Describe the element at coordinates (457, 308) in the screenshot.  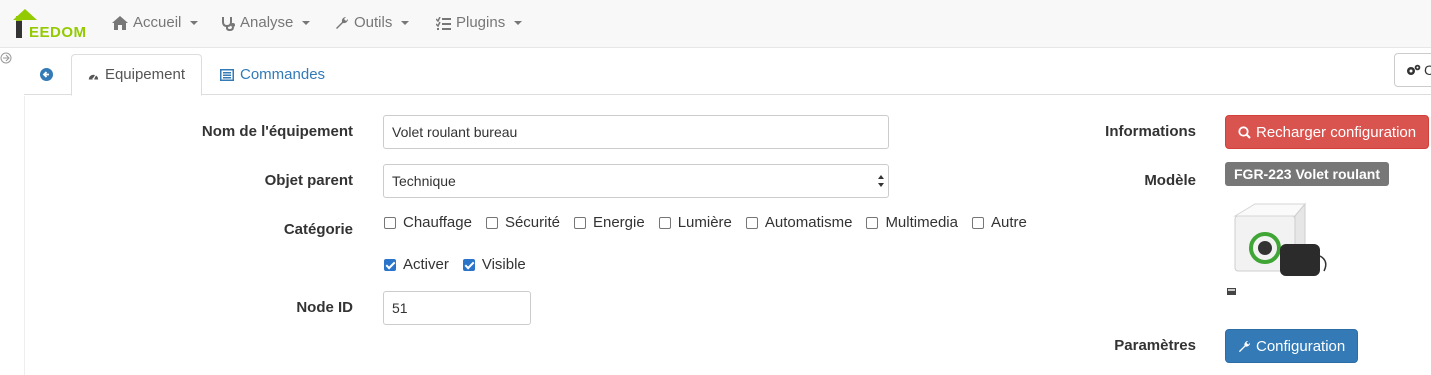
I see `node-id-input: 51` at that location.